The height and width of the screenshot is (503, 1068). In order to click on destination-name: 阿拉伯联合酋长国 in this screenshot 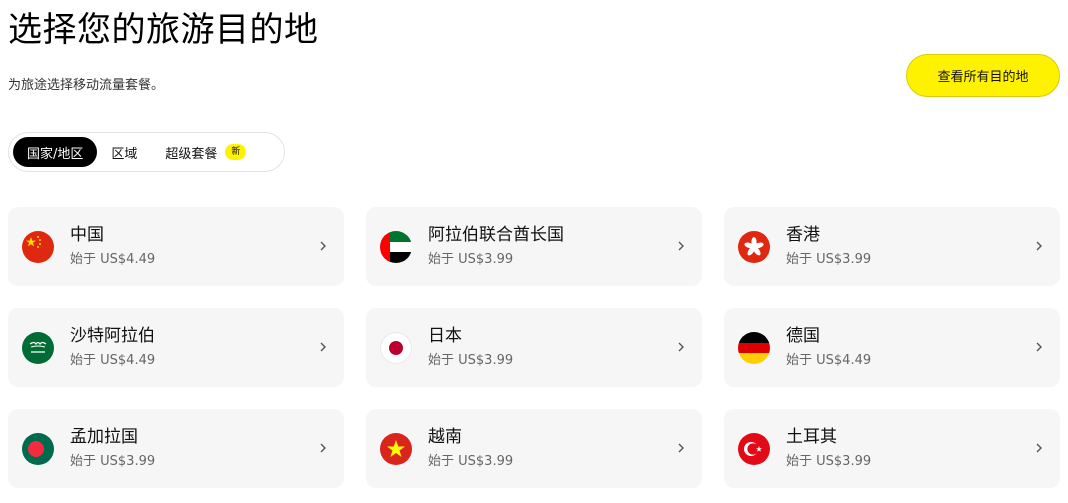, I will do `click(496, 235)`.